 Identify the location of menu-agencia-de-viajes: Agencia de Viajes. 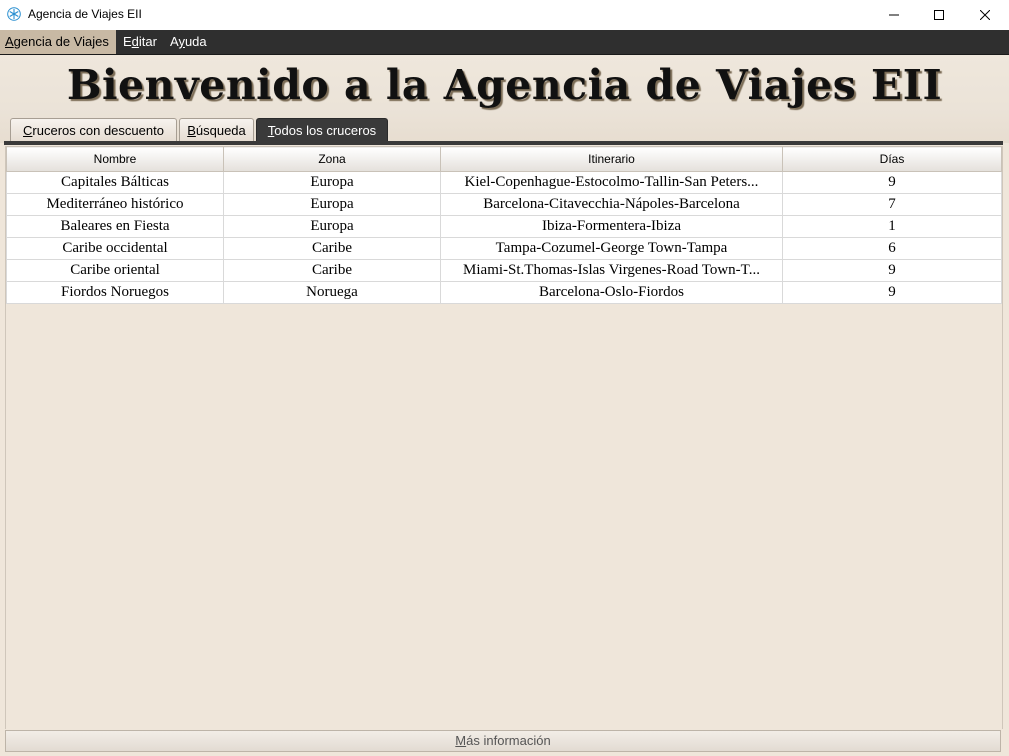
(58, 42).